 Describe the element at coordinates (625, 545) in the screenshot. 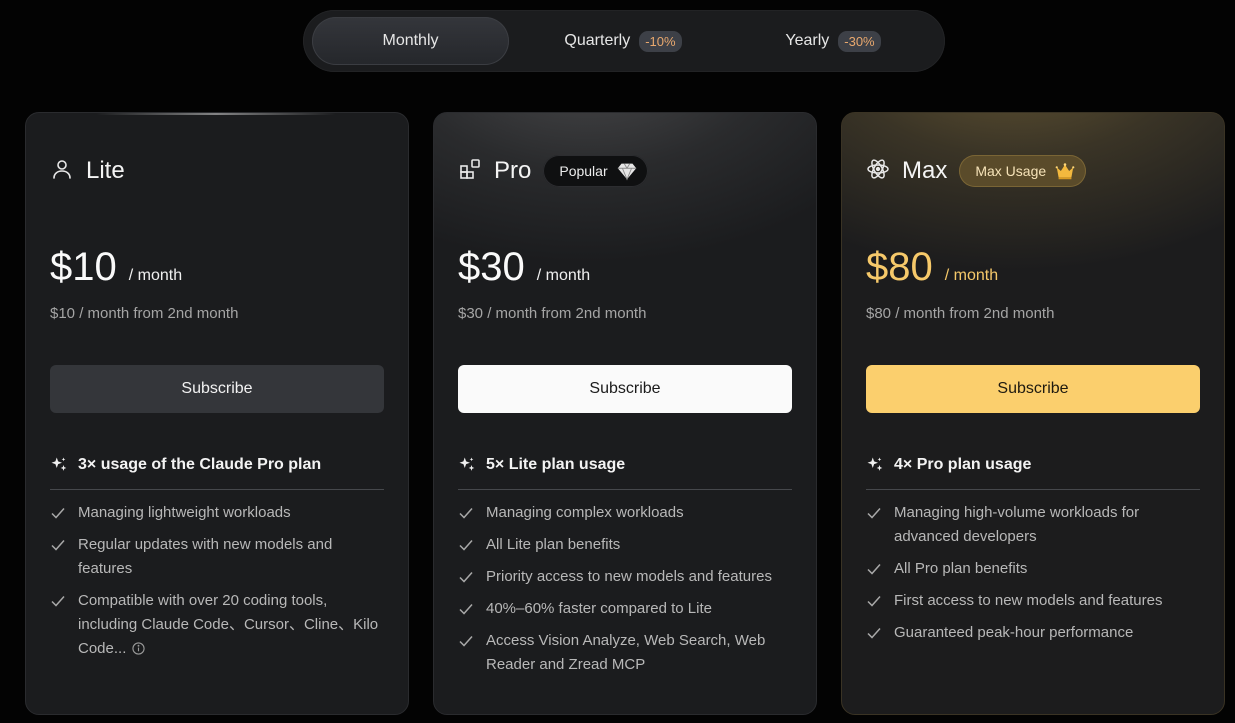

I see `feature-item: All Lite plan benefits` at that location.